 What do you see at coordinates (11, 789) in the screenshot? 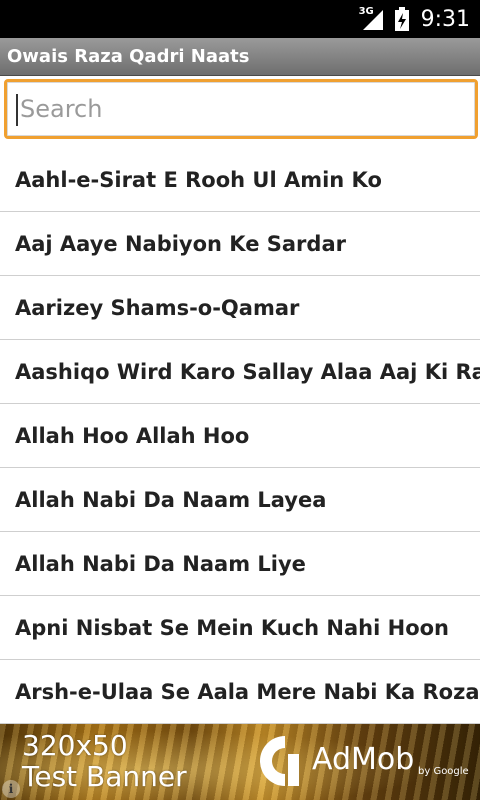
I see `info-icon: i` at bounding box center [11, 789].